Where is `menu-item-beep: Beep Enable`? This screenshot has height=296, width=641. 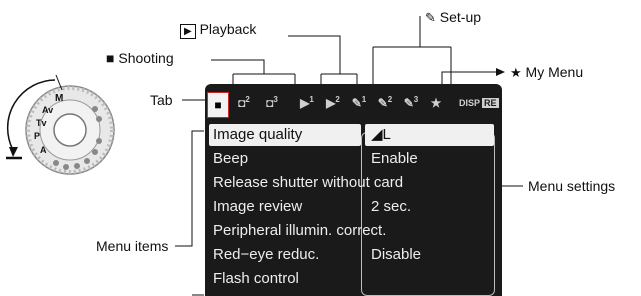 menu-item-beep: Beep Enable is located at coordinates (353, 160).